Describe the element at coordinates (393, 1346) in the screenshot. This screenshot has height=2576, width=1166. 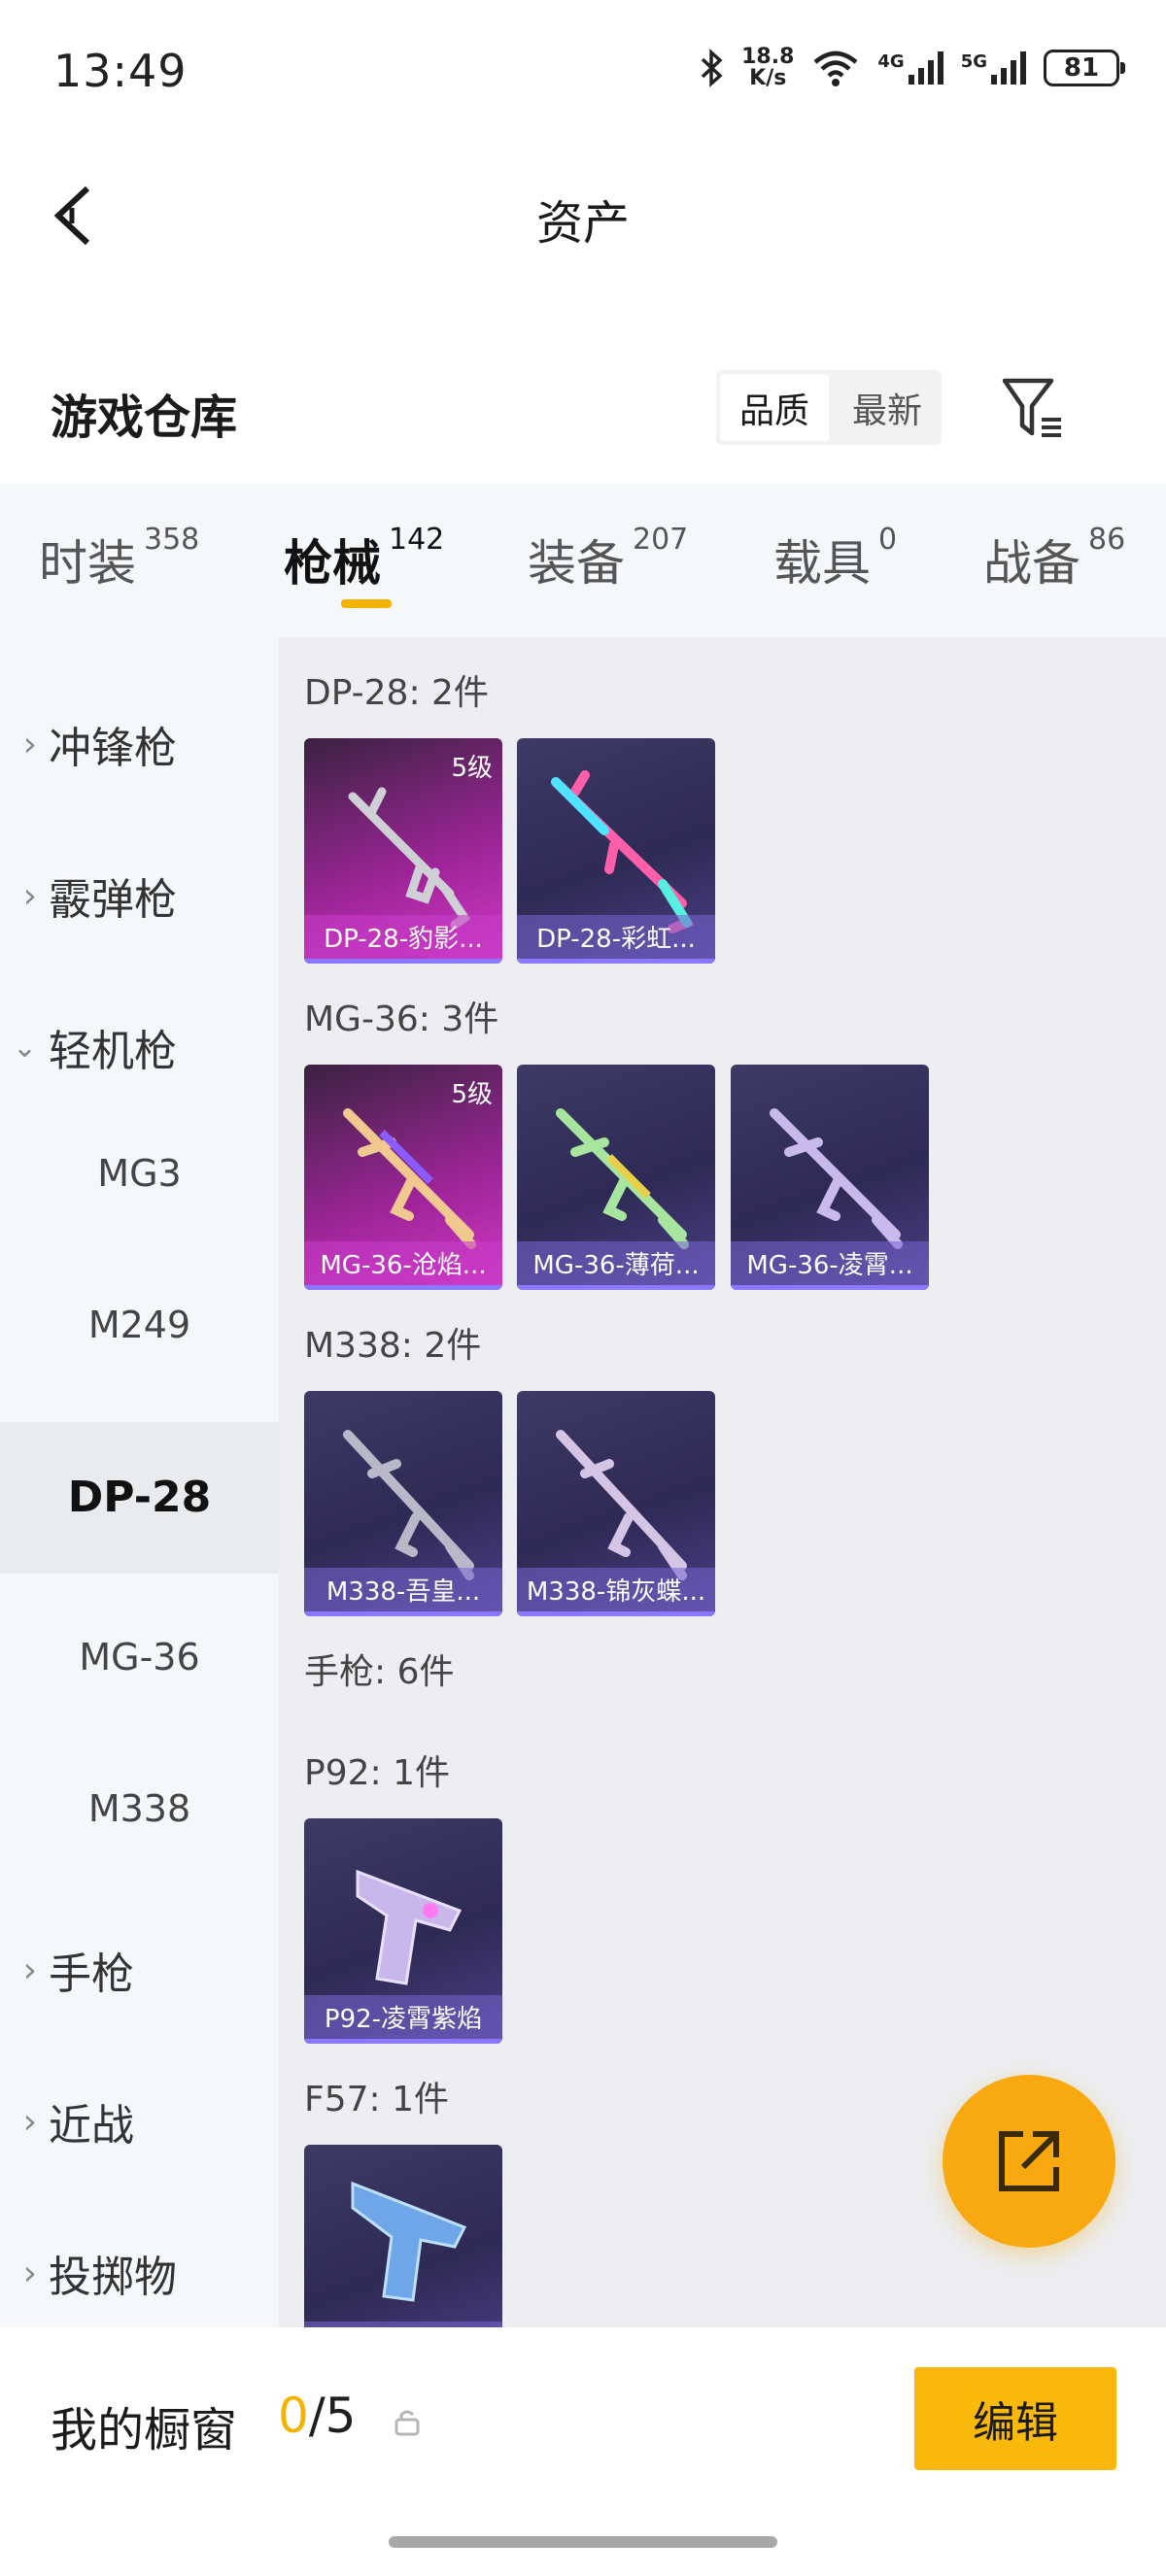
I see `group-label: M338: 2件` at that location.